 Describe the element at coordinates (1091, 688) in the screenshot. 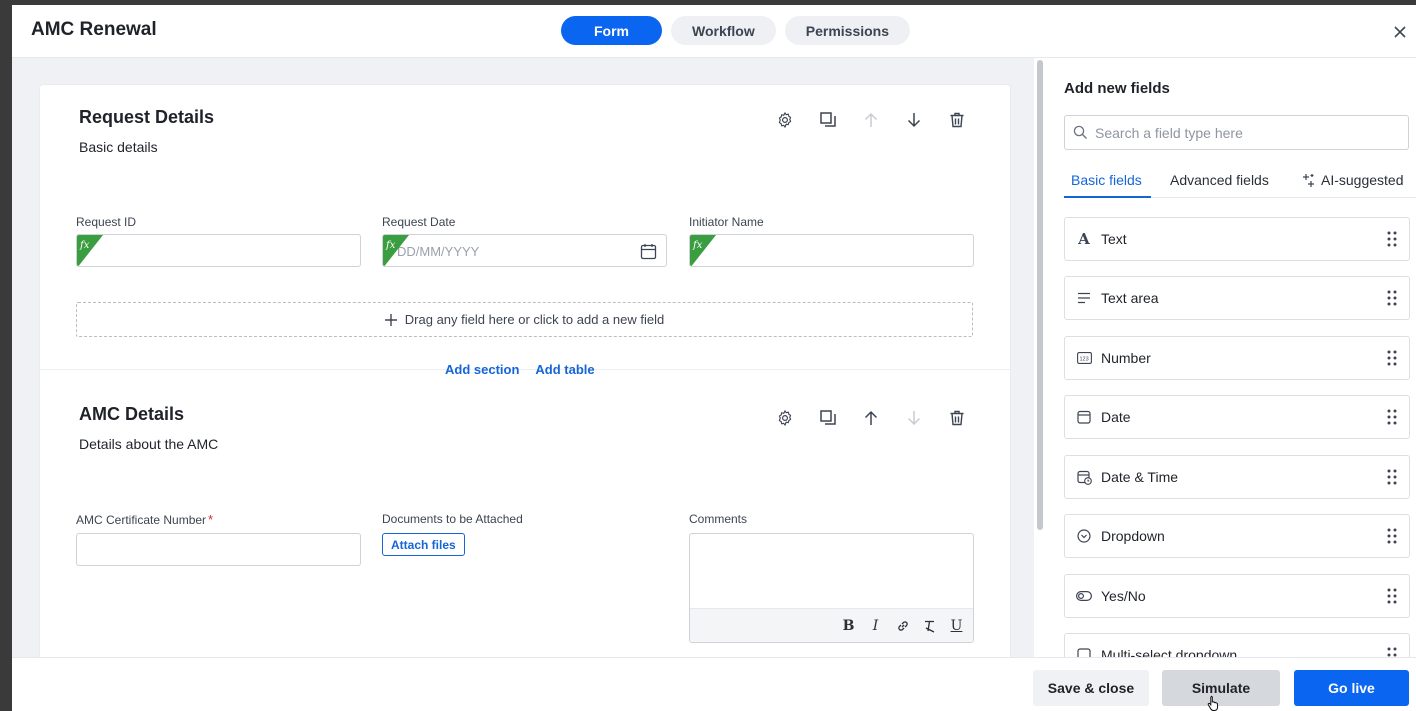

I see `save-close-button: Save & close` at that location.